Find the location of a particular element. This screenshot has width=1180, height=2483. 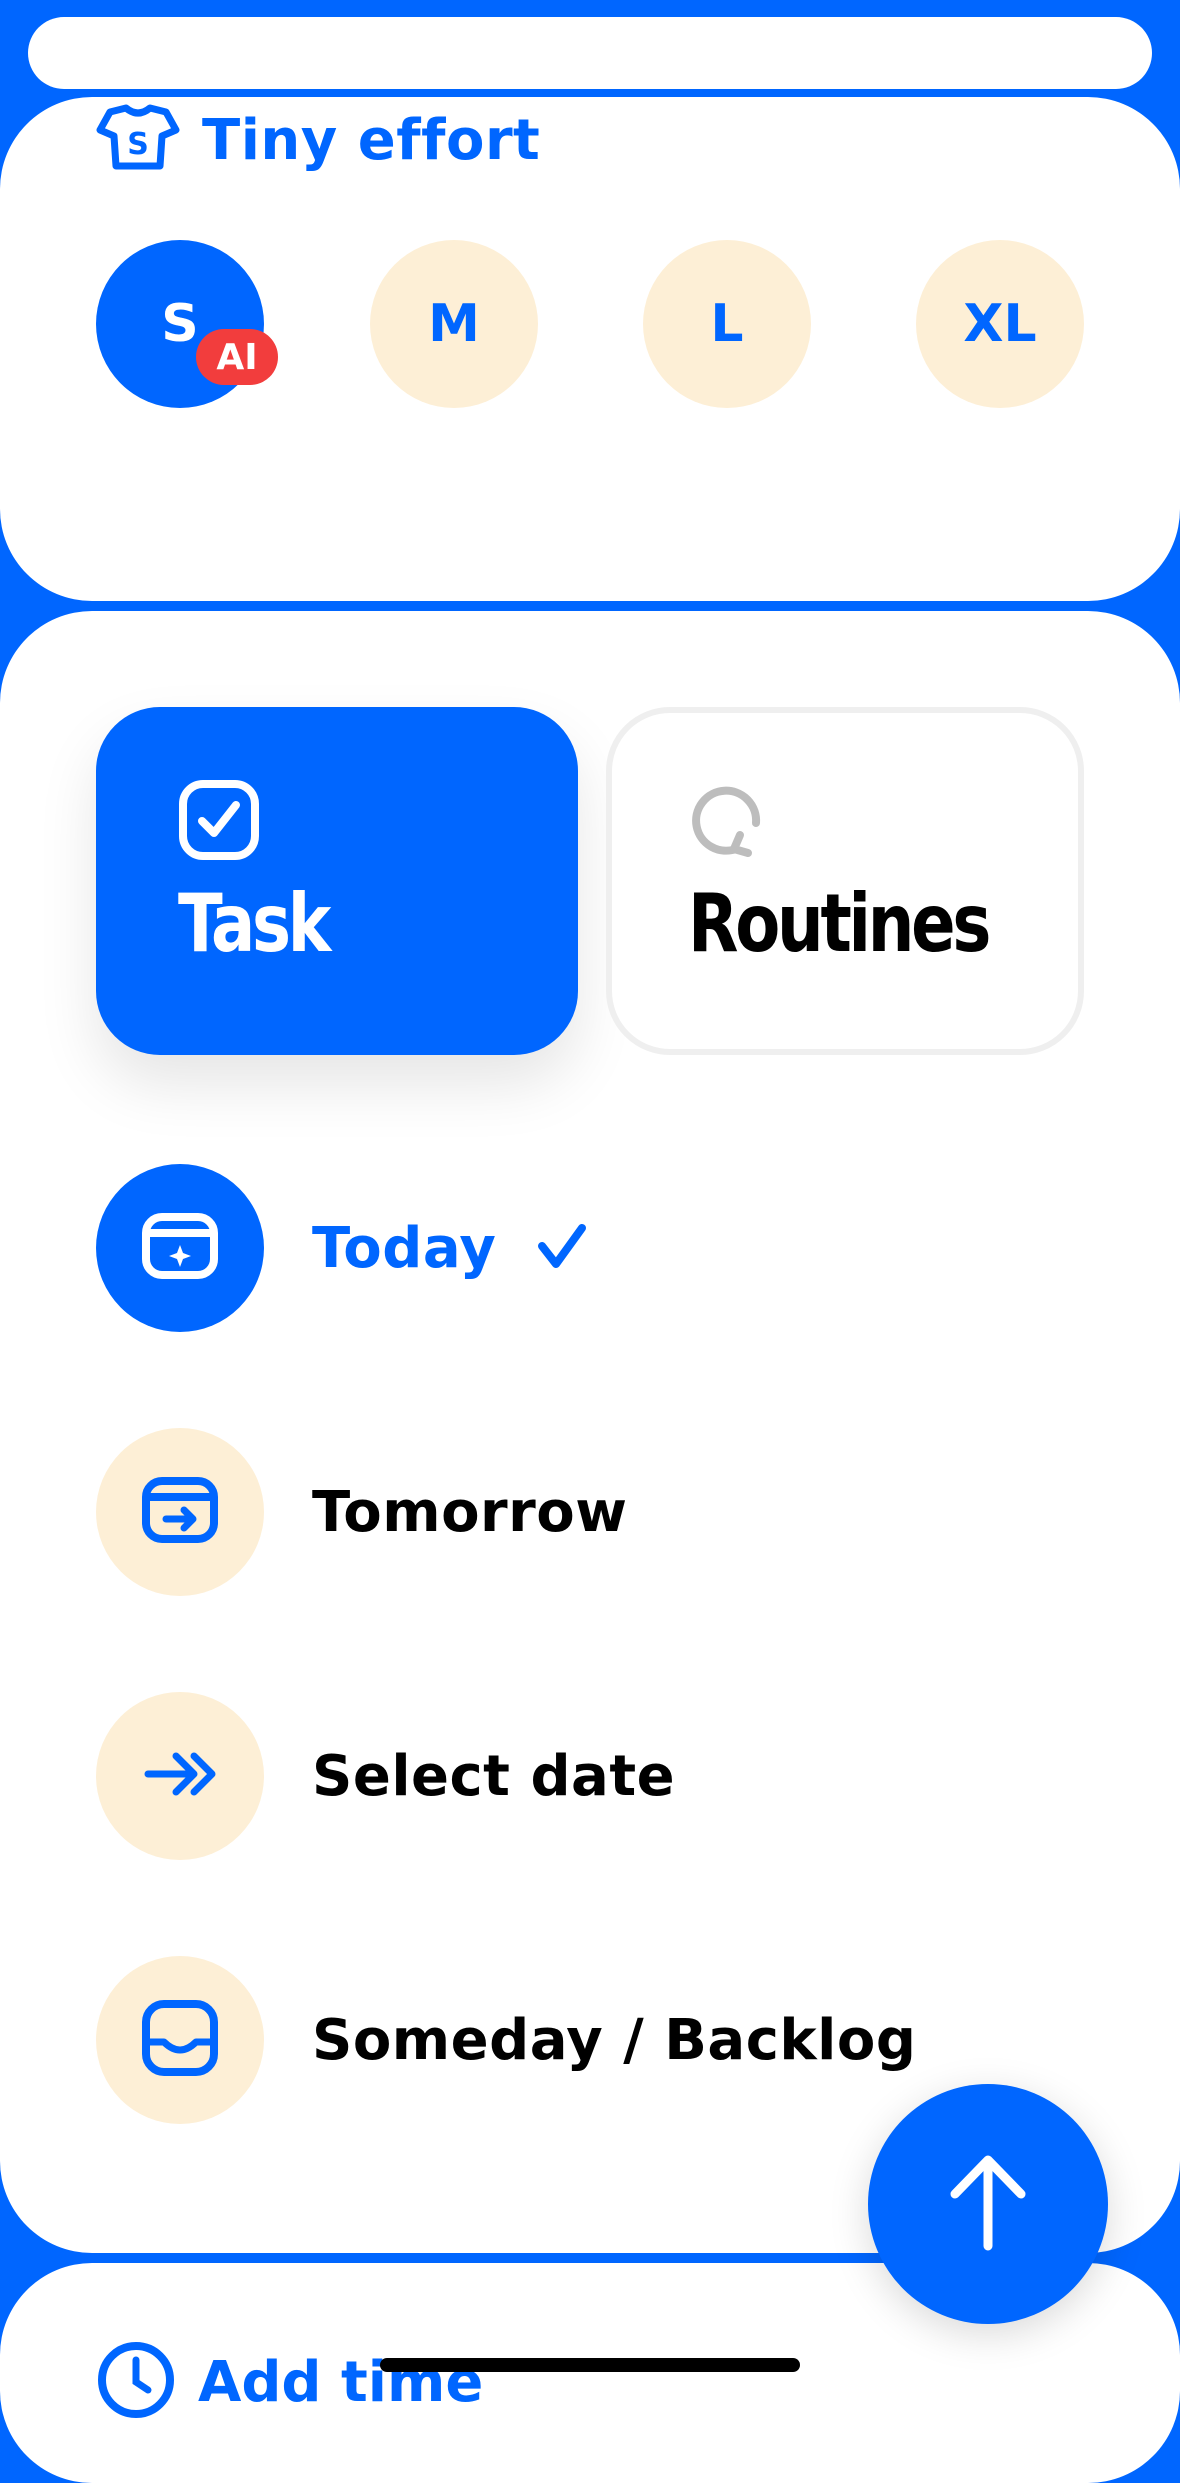

task-mode-label: Task is located at coordinates (254, 923).